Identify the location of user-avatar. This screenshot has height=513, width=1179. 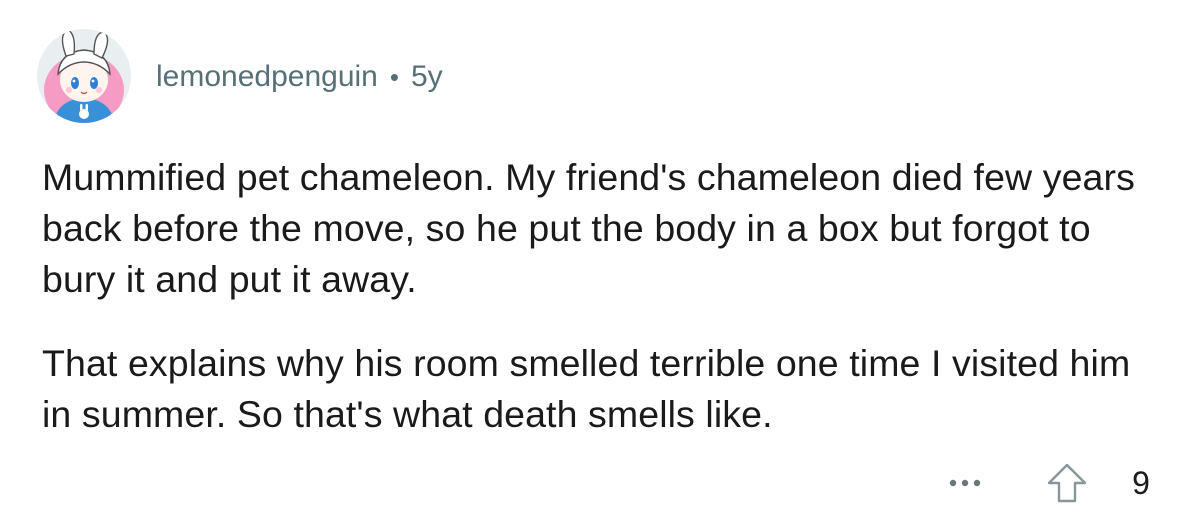
(84, 76).